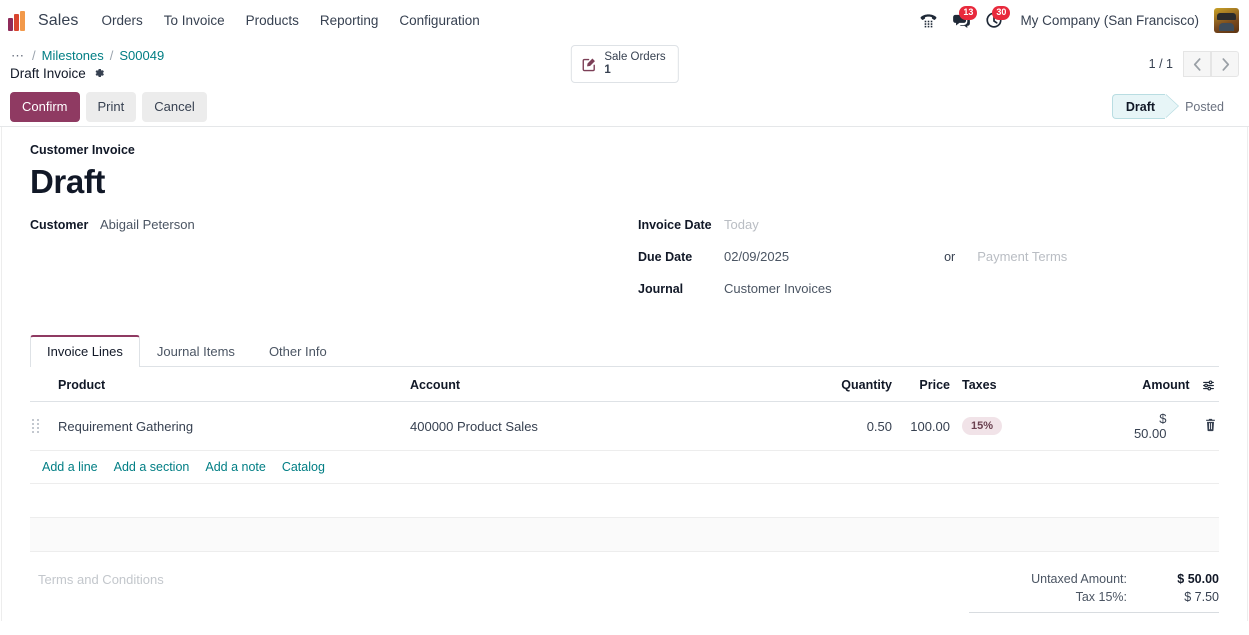 The image size is (1249, 635). I want to click on pager-previous-button, so click(1197, 64).